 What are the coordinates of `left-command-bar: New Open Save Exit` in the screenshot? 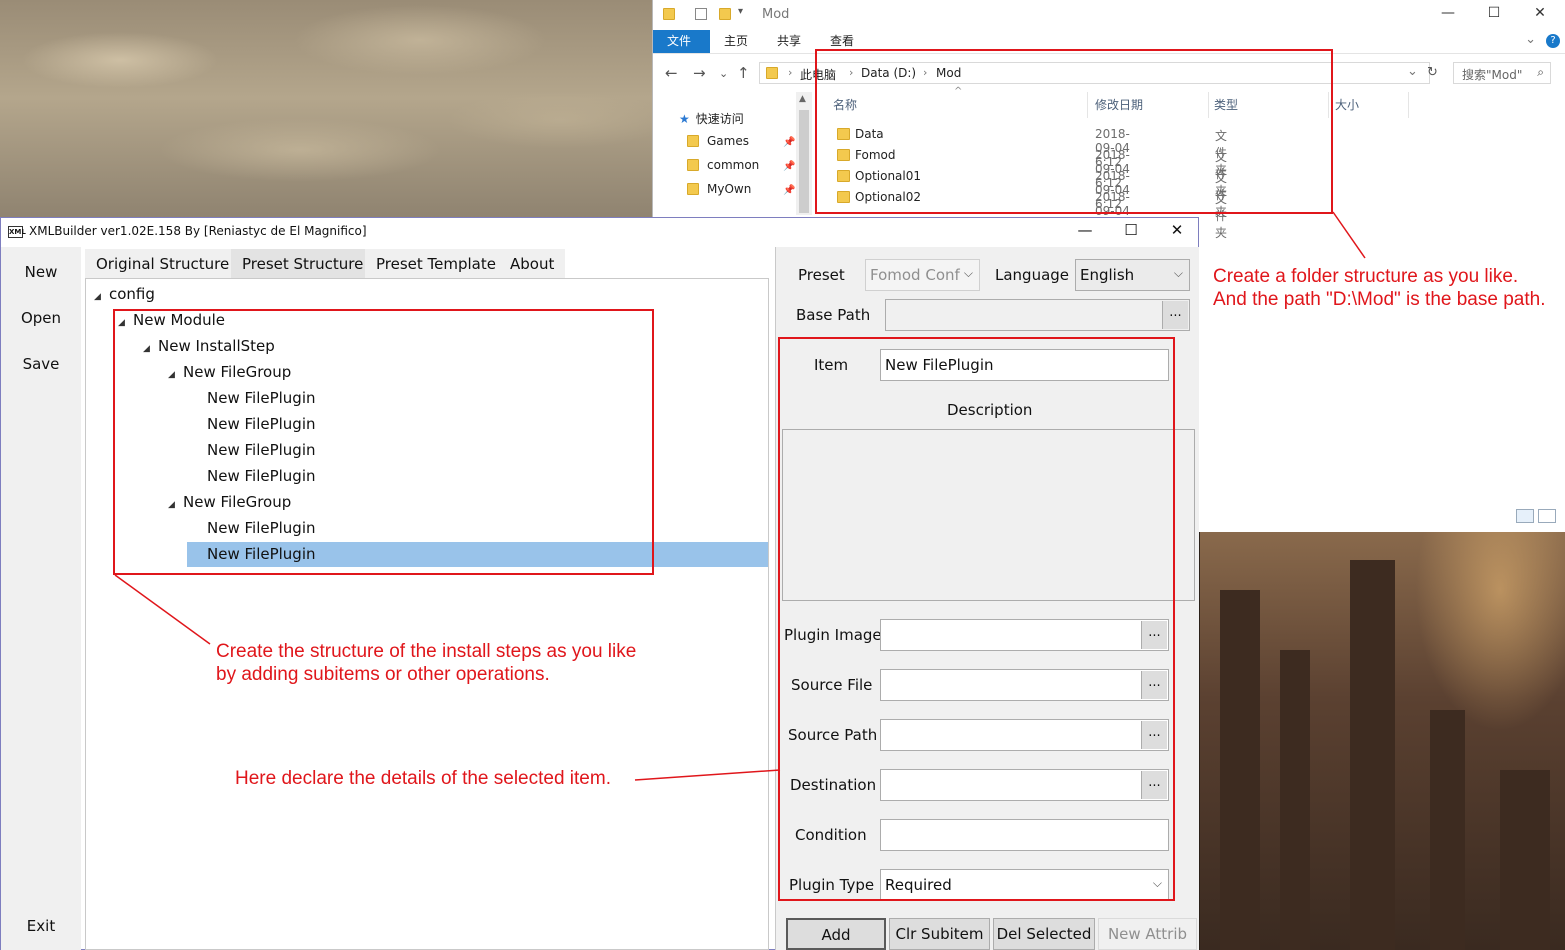 It's located at (41, 598).